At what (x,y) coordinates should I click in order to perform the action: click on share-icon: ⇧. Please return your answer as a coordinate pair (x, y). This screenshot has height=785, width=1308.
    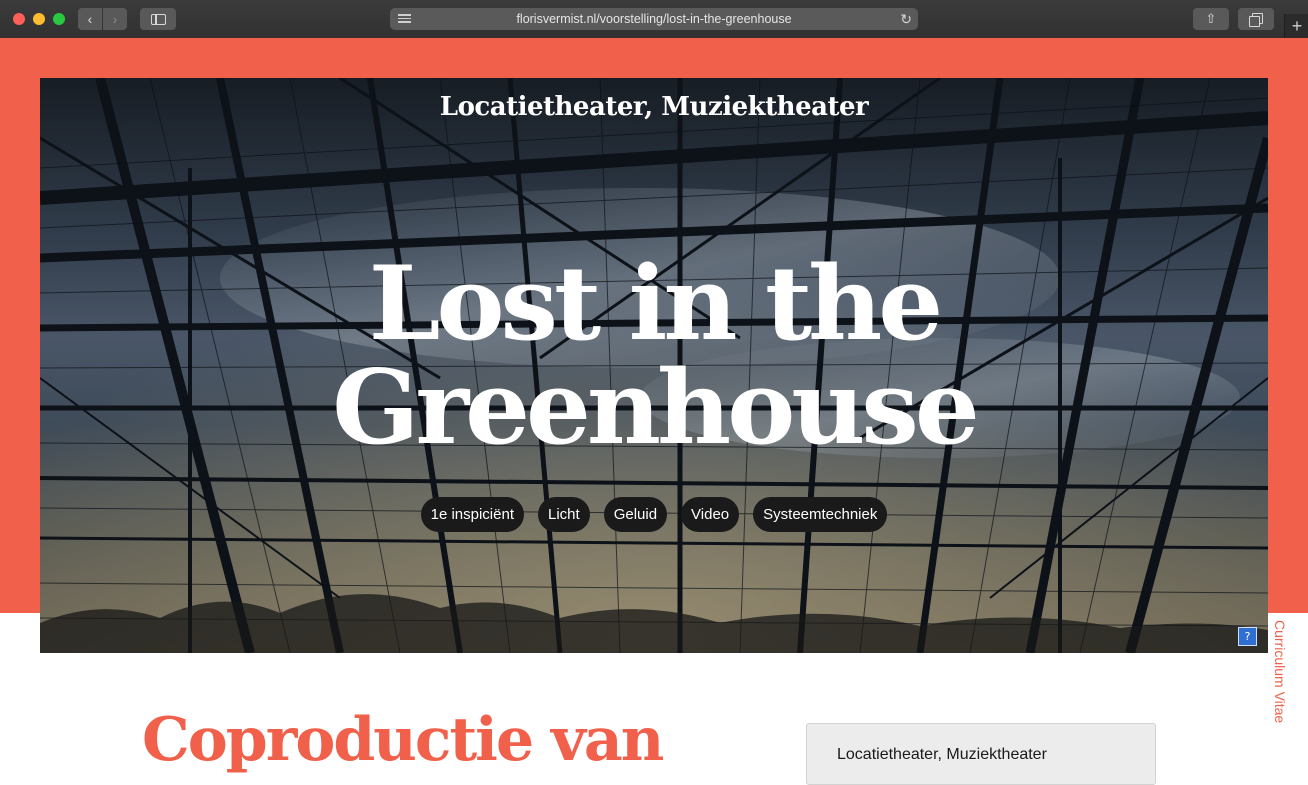
    Looking at the image, I should click on (1211, 18).